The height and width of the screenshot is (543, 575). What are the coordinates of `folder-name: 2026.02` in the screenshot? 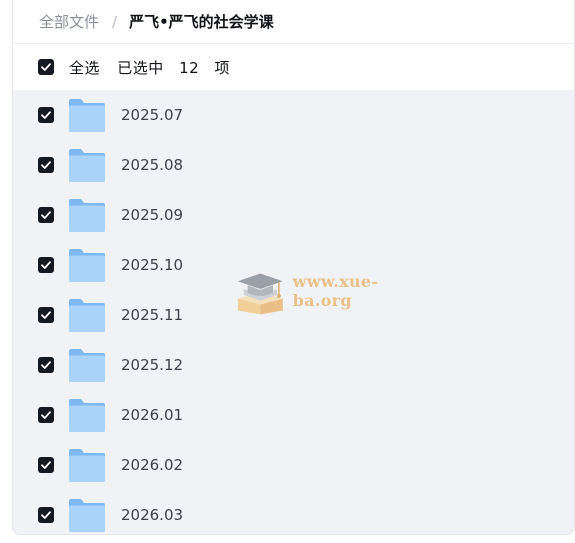 It's located at (152, 465).